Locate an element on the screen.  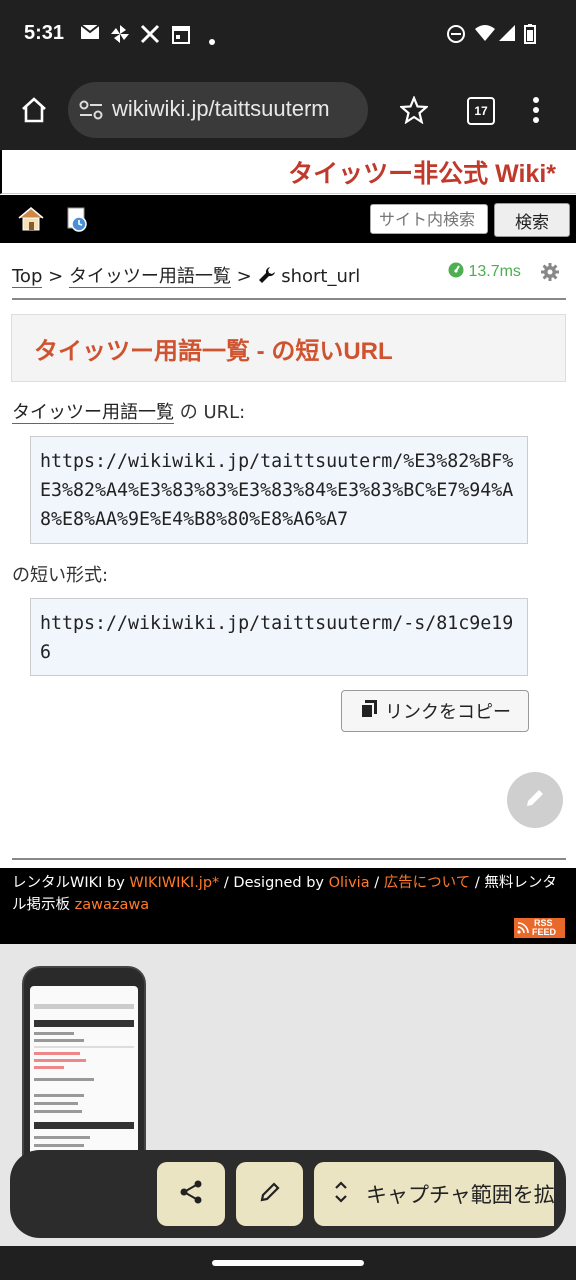
expand-capture-button: キャプチャ範囲を拡 is located at coordinates (434, 1194).